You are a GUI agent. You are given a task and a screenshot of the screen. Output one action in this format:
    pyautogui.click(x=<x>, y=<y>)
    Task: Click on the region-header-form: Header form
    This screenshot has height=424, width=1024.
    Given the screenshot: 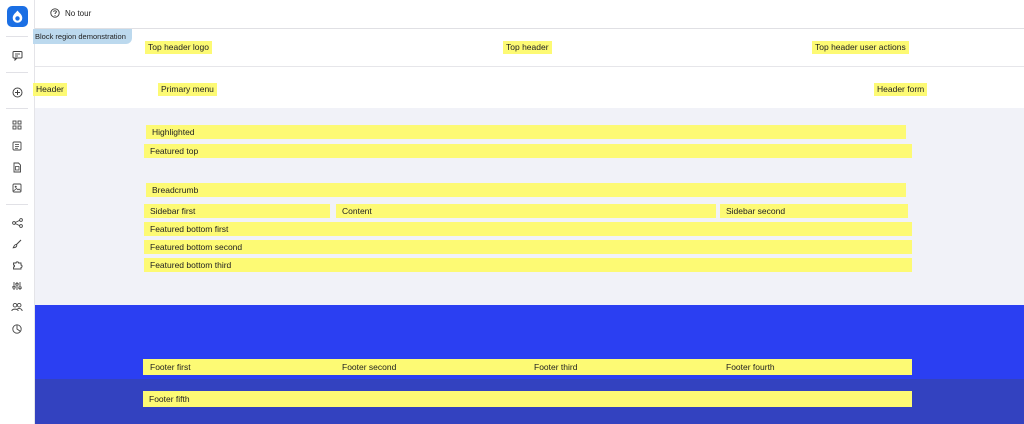 What is the action you would take?
    pyautogui.click(x=901, y=89)
    